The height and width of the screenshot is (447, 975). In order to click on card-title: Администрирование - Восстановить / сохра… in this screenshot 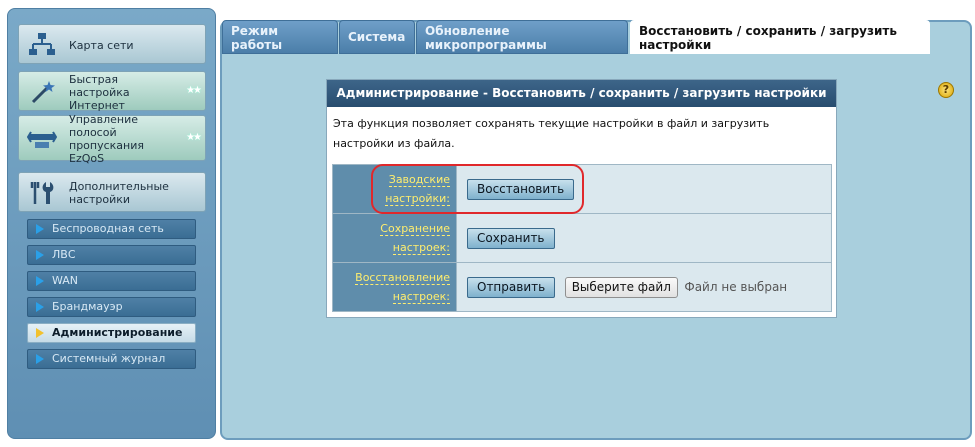, I will do `click(581, 93)`.